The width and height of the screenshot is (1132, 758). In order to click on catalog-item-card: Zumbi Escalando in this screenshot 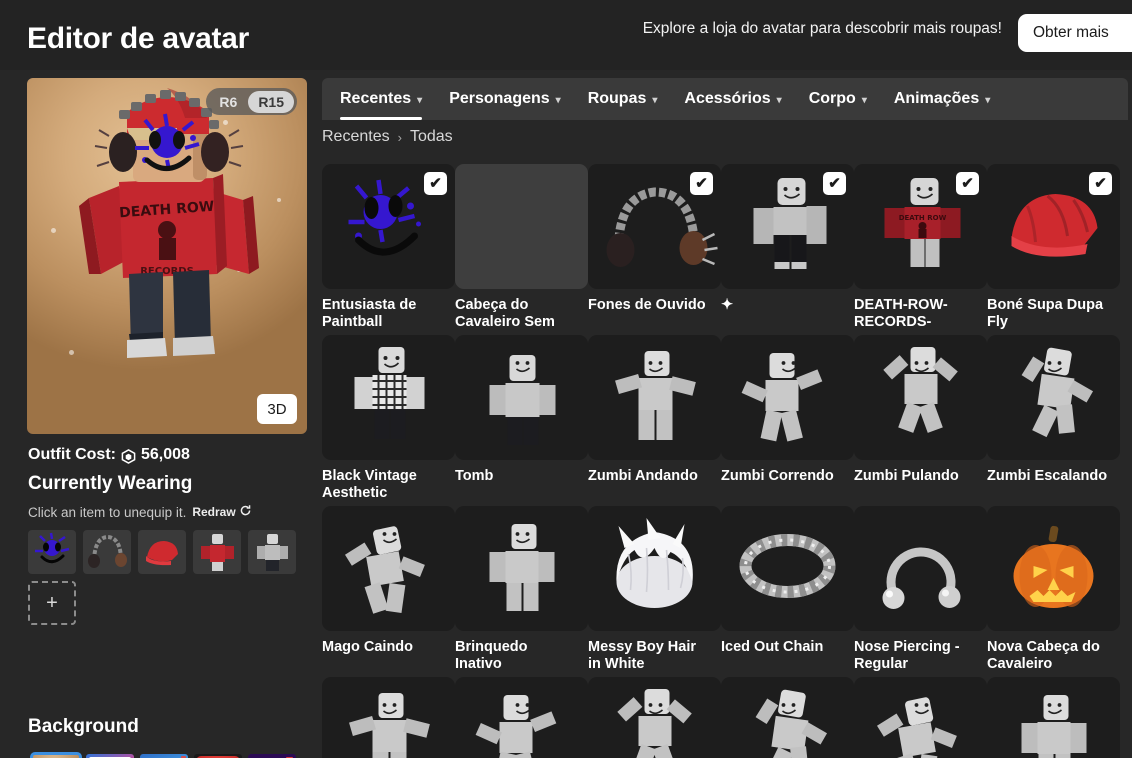, I will do `click(1053, 420)`.